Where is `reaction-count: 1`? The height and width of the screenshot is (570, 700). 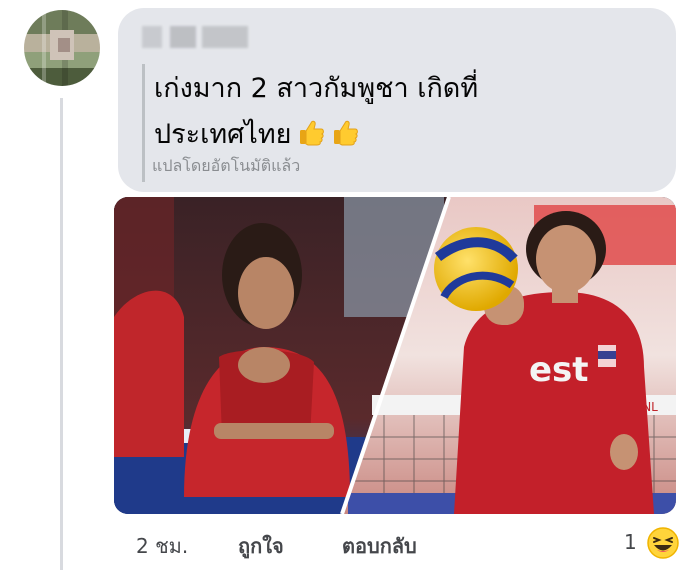 reaction-count: 1 is located at coordinates (630, 542).